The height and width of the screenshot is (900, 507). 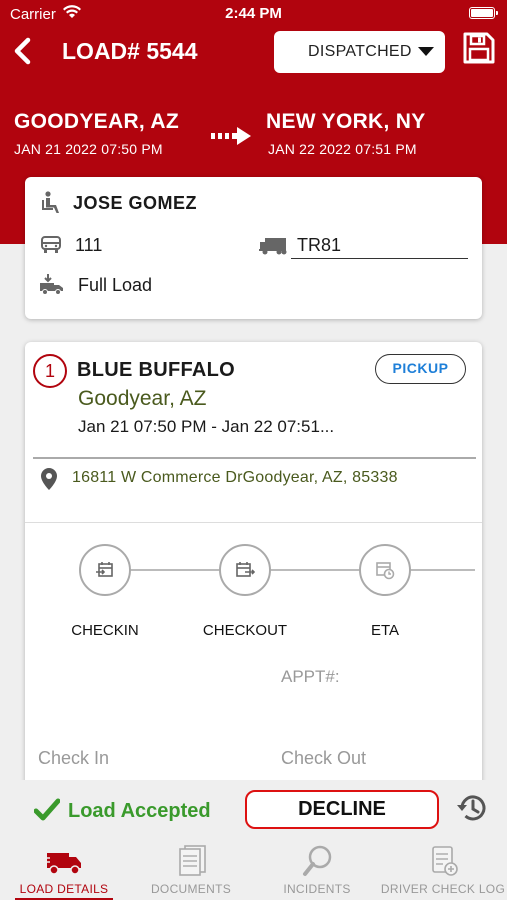 What do you see at coordinates (420, 369) in the screenshot?
I see `pickup-badge: PICKUP` at bounding box center [420, 369].